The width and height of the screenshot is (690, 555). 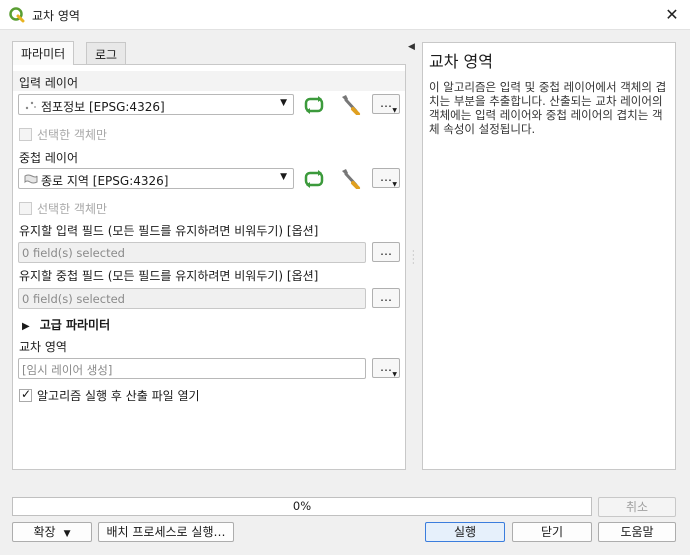 I want to click on point-layer-icon, so click(x=30, y=105).